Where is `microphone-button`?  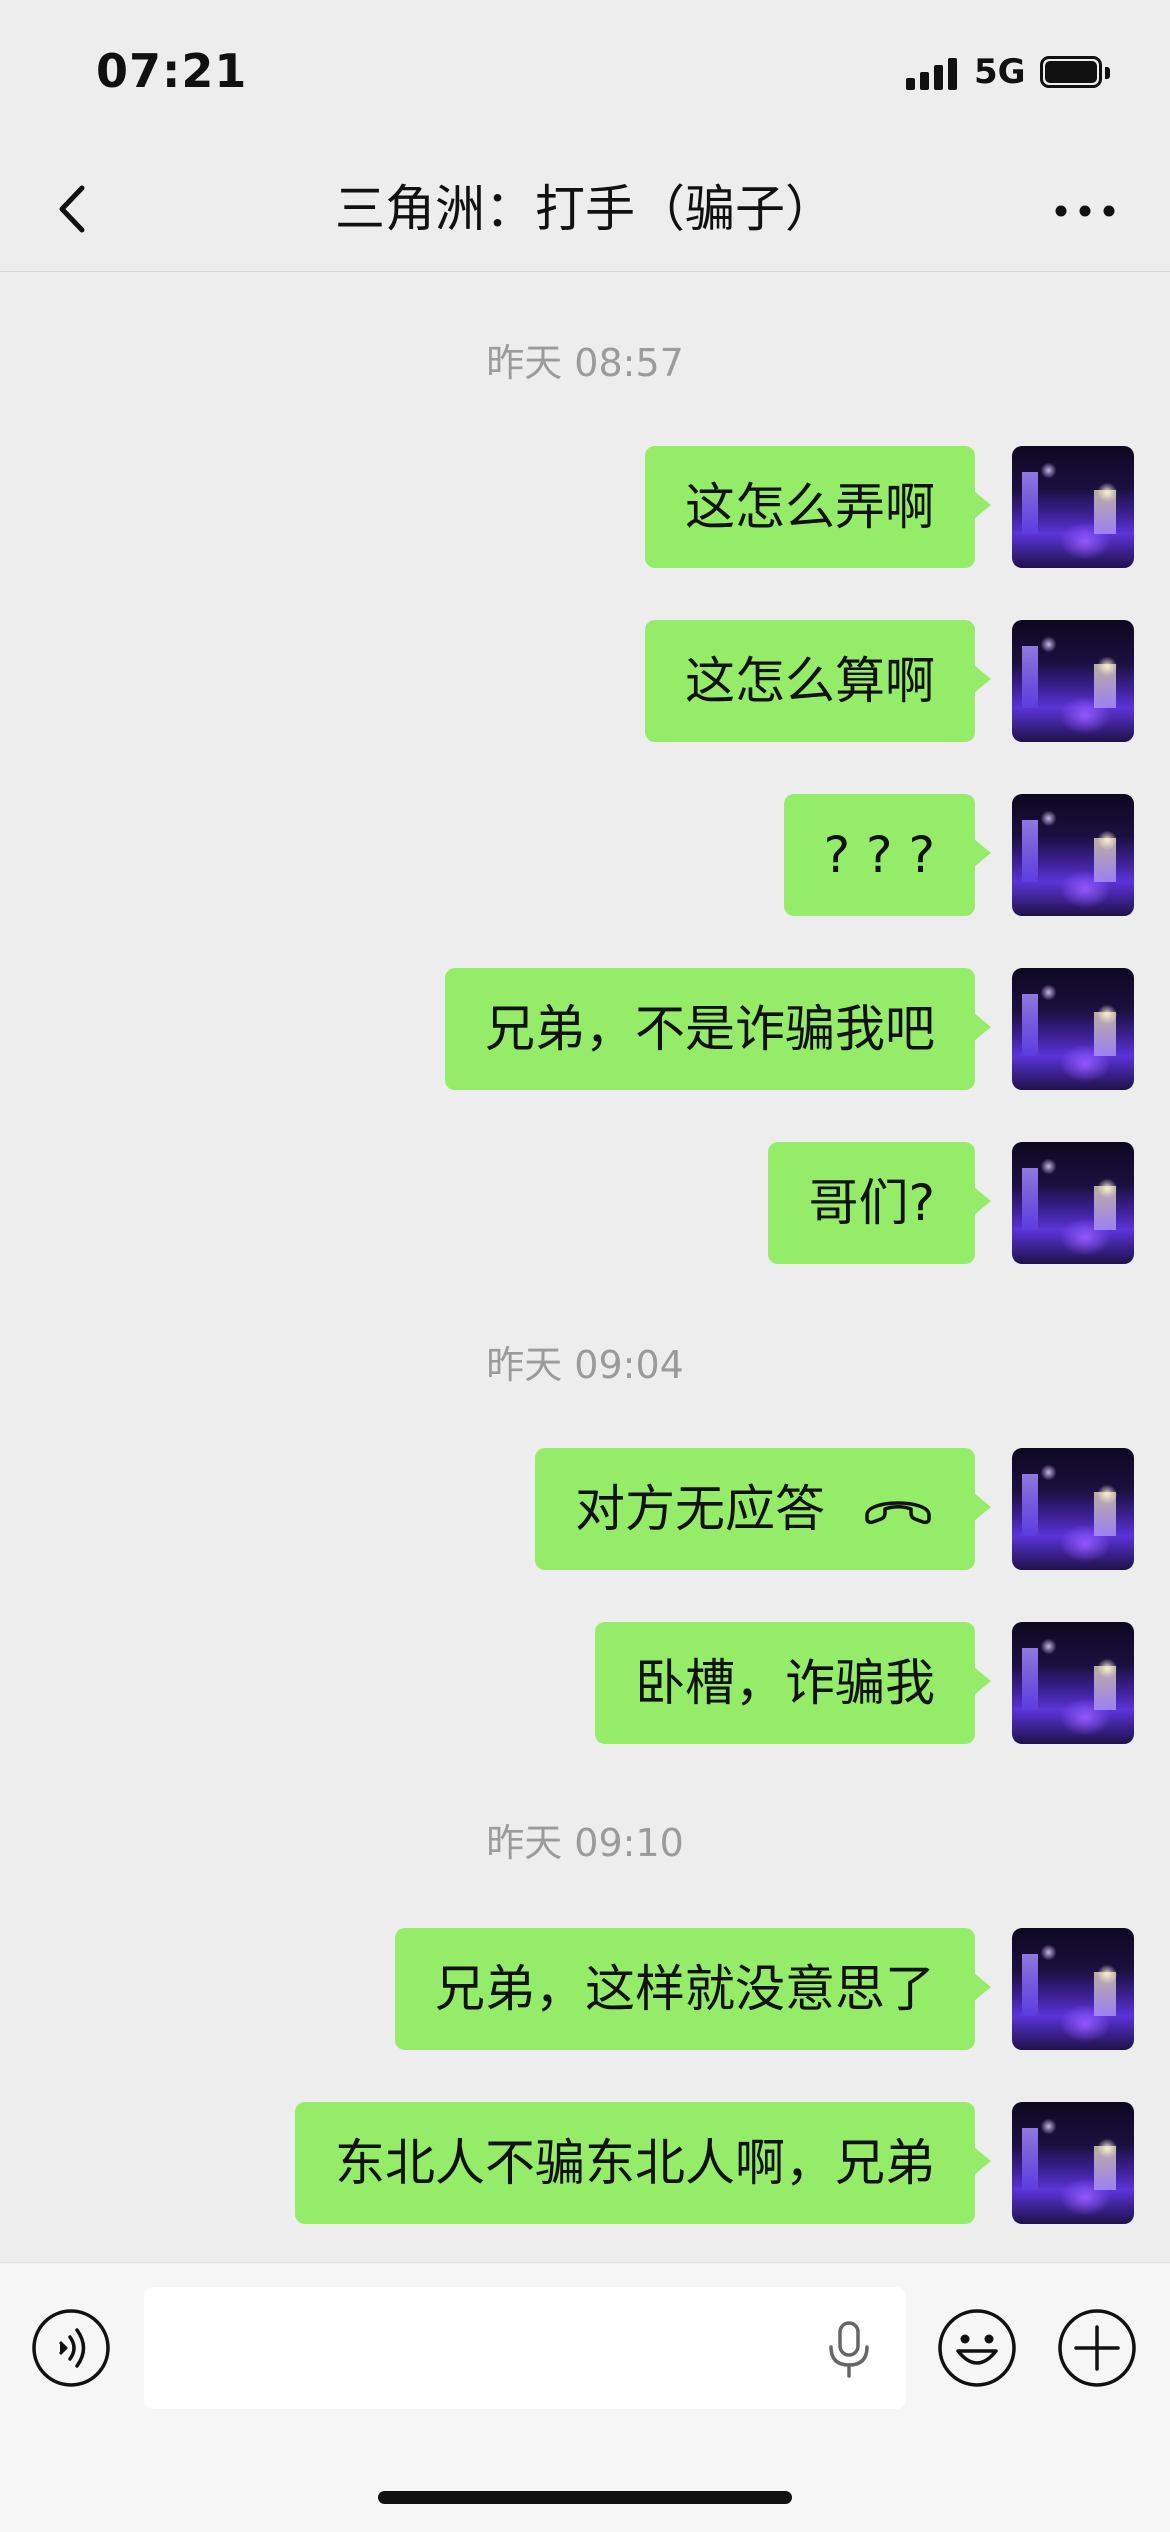 microphone-button is located at coordinates (849, 2349).